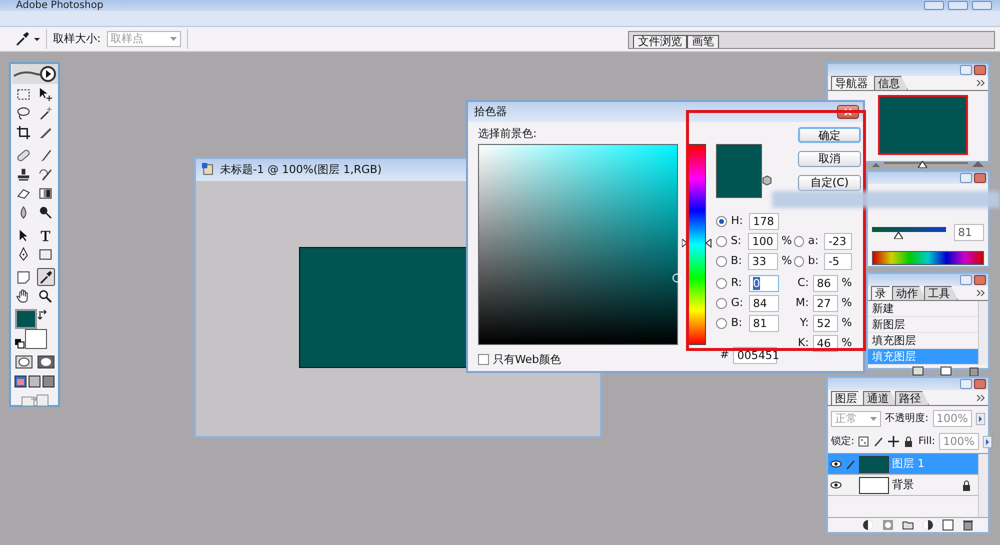 The height and width of the screenshot is (545, 1000). Describe the element at coordinates (764, 303) in the screenshot. I see `value-field: 84` at that location.